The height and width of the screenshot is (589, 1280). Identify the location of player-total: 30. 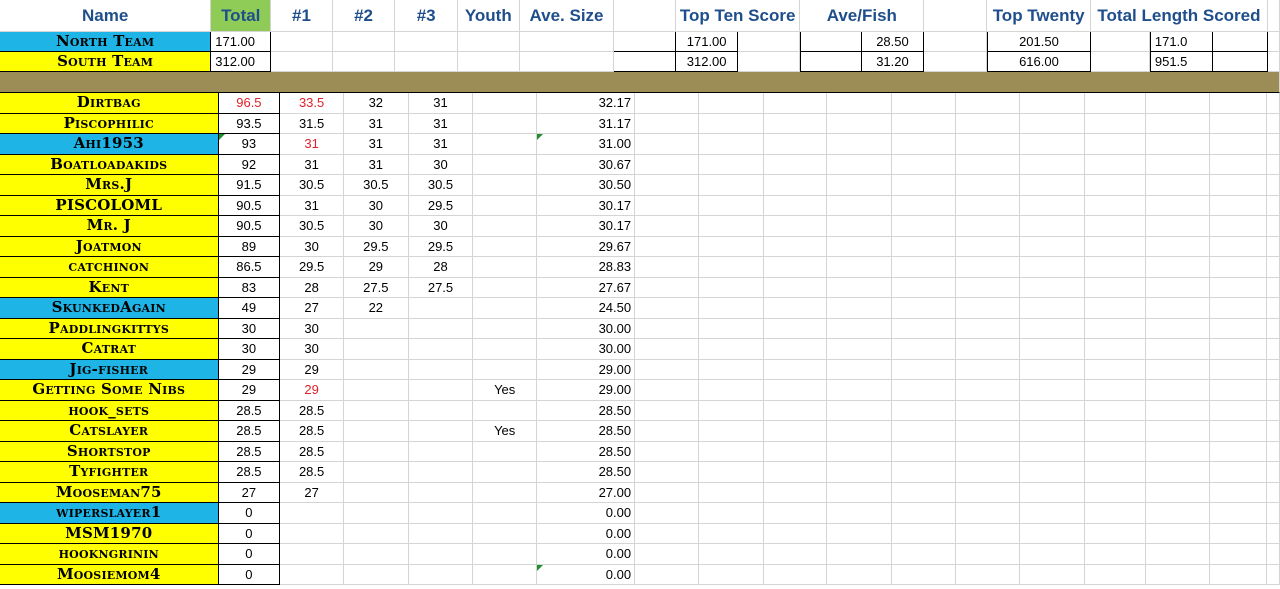
(249, 349).